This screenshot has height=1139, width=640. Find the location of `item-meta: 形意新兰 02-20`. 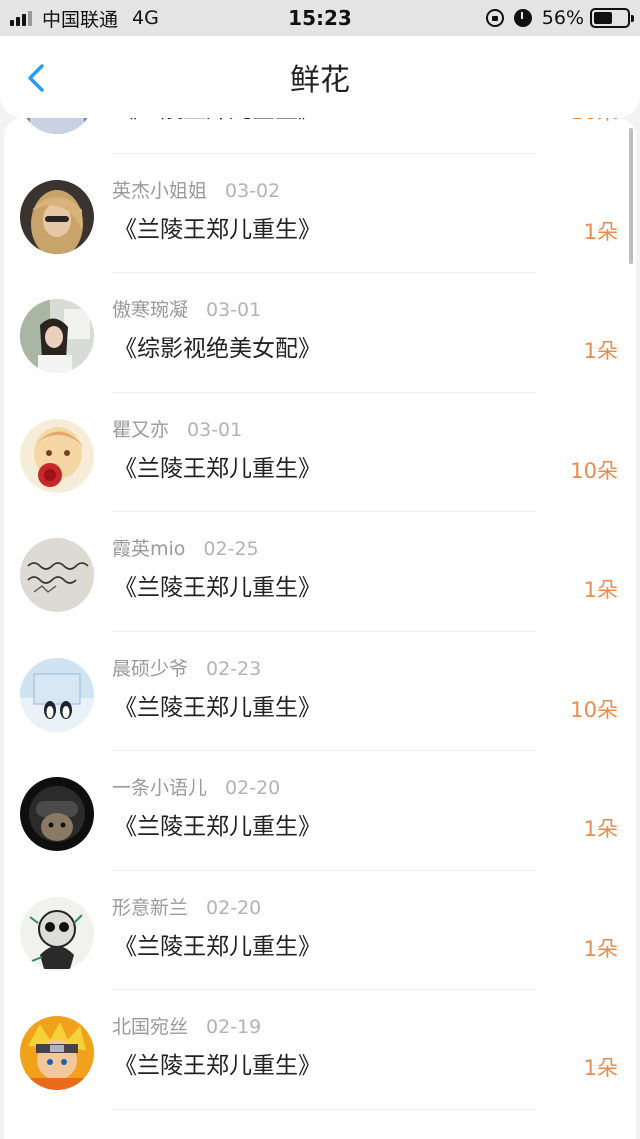

item-meta: 形意新兰 02-20 is located at coordinates (186, 906).